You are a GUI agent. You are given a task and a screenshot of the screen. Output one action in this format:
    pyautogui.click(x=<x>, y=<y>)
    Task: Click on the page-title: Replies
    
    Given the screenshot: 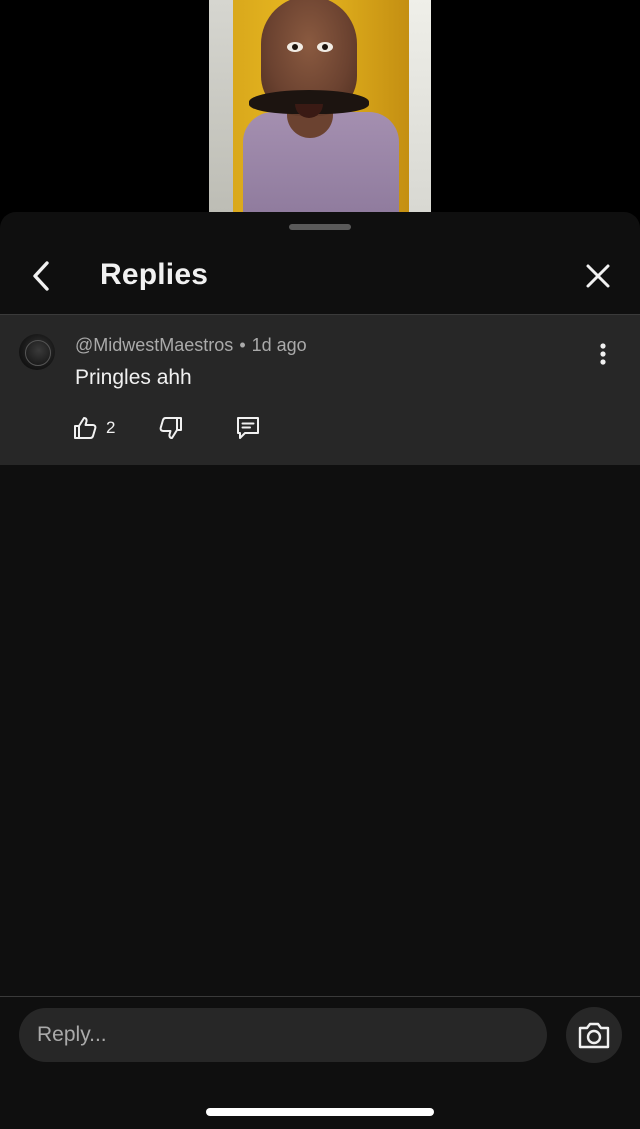 What is the action you would take?
    pyautogui.click(x=154, y=274)
    